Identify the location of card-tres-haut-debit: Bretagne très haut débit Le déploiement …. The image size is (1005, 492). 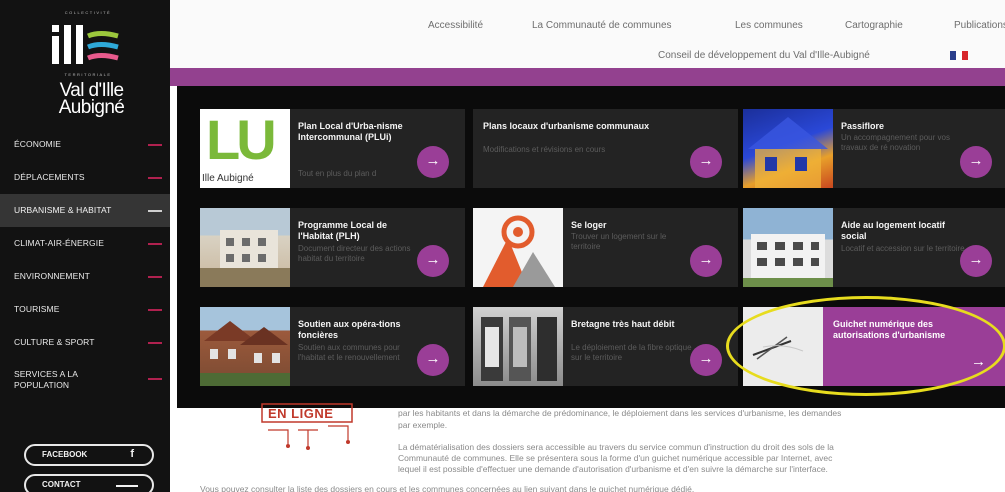
(605, 346).